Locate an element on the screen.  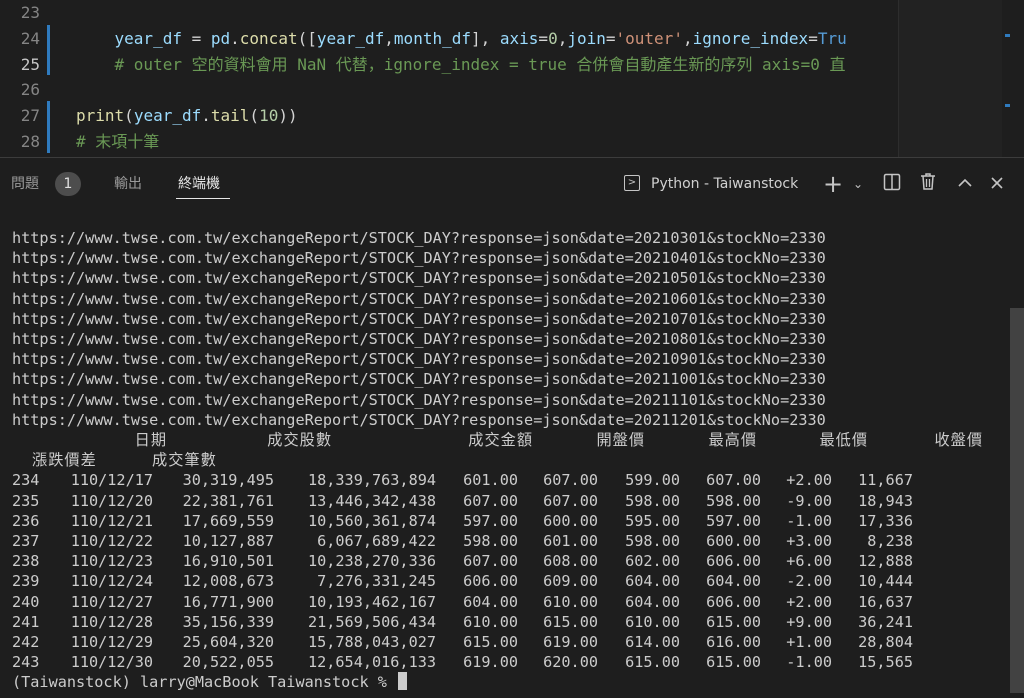
table-cell: 8,238 is located at coordinates (890, 541).